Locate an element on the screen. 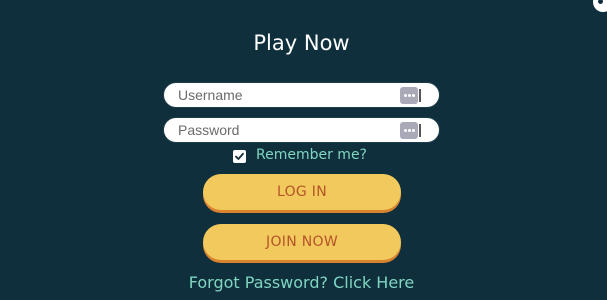 The image size is (607, 300). remember-me-checkbox is located at coordinates (239, 156).